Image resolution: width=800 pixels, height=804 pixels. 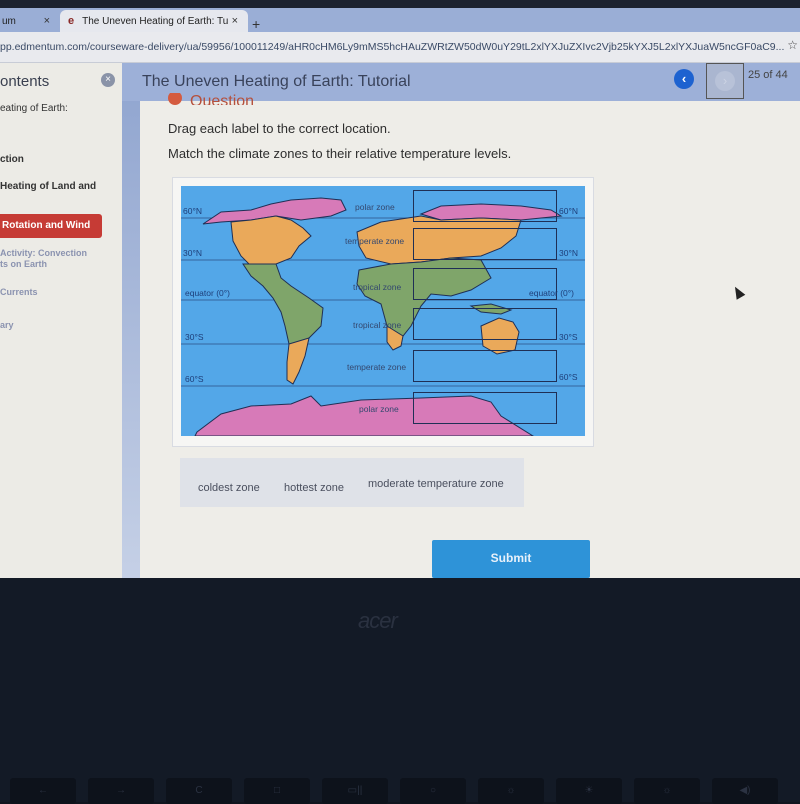 What do you see at coordinates (19, 292) in the screenshot?
I see `sidebar-item-currents: Currents` at bounding box center [19, 292].